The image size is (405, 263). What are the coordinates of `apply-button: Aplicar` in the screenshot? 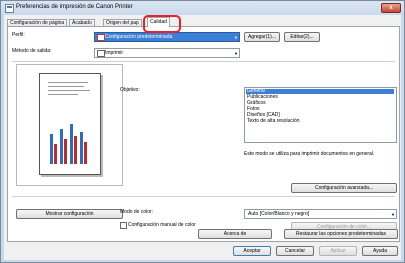 It's located at (338, 251).